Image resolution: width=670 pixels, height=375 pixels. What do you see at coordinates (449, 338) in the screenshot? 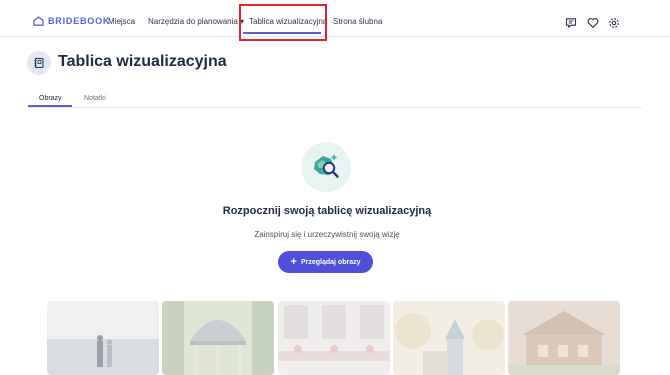
I see `inspiration-image-church` at bounding box center [449, 338].